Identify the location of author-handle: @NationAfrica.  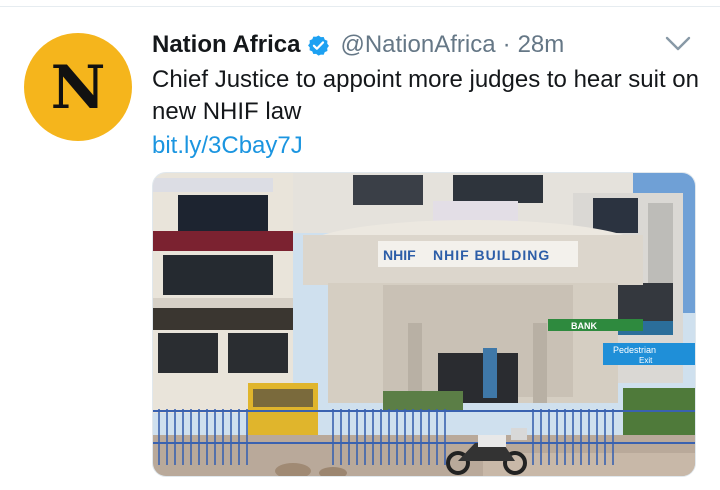
(417, 45).